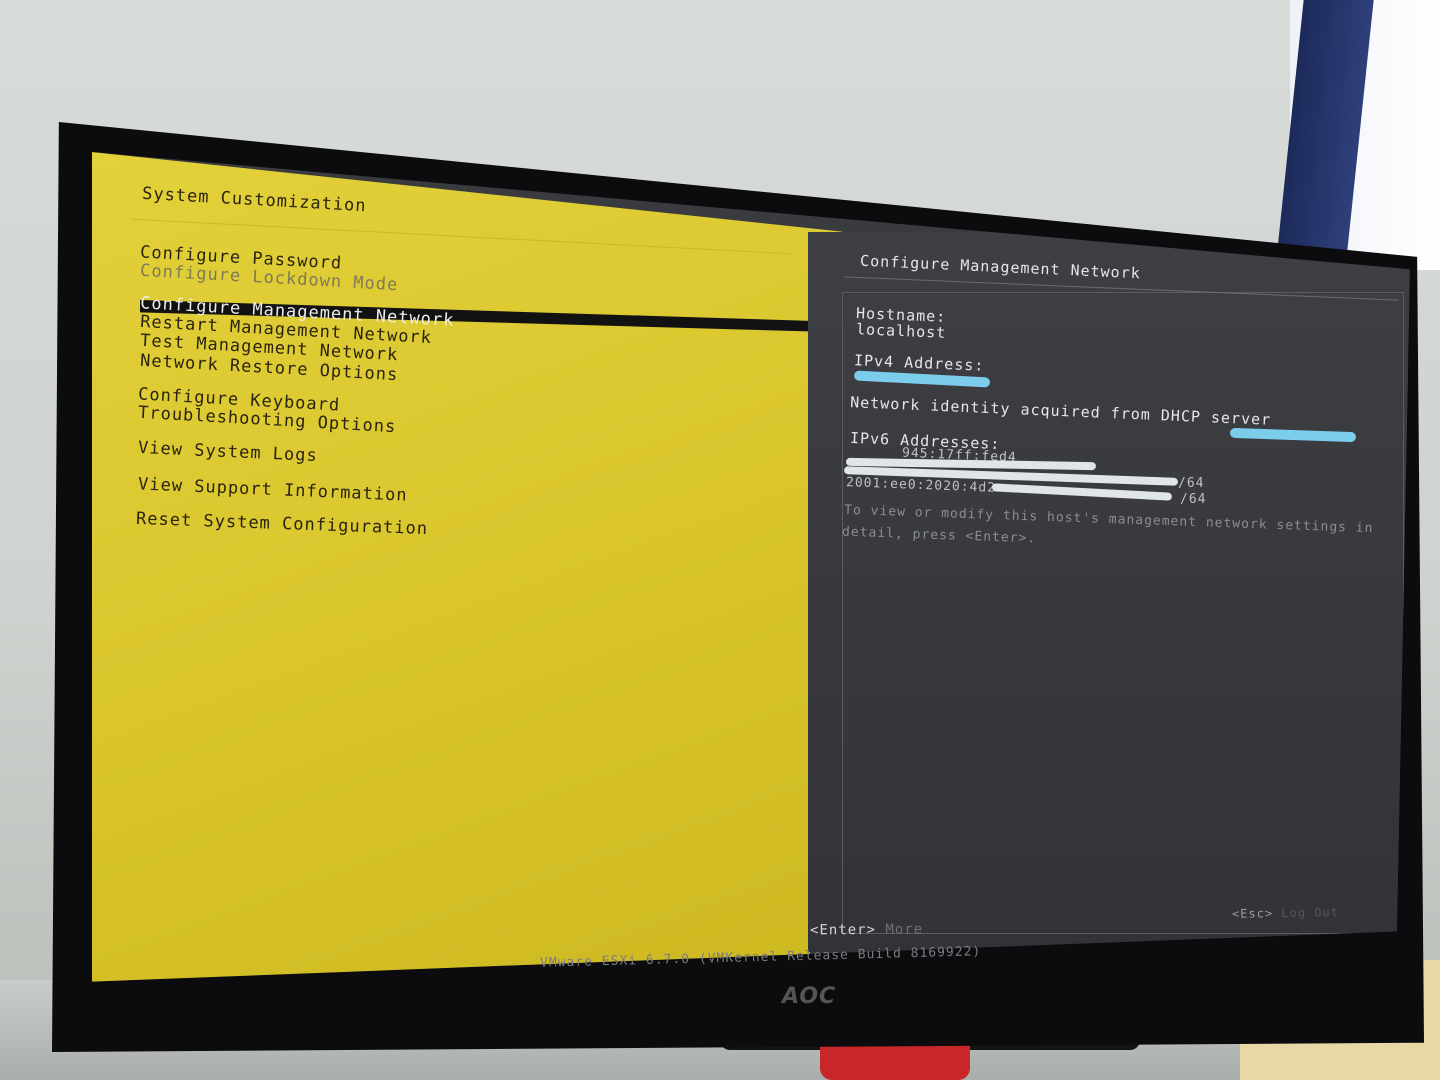 The height and width of the screenshot is (1080, 1440). Describe the element at coordinates (1193, 499) in the screenshot. I see `ipv6-prefix-2: /64` at that location.